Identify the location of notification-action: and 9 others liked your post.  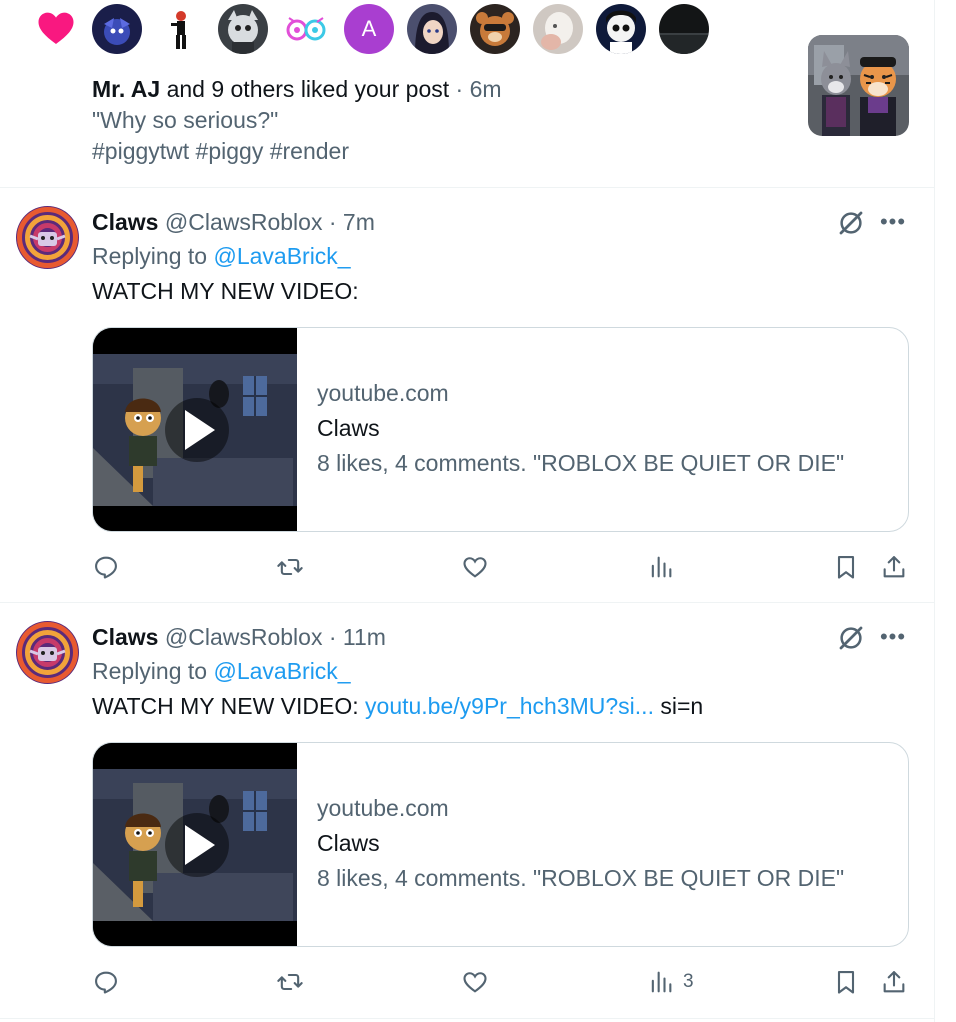
(308, 89).